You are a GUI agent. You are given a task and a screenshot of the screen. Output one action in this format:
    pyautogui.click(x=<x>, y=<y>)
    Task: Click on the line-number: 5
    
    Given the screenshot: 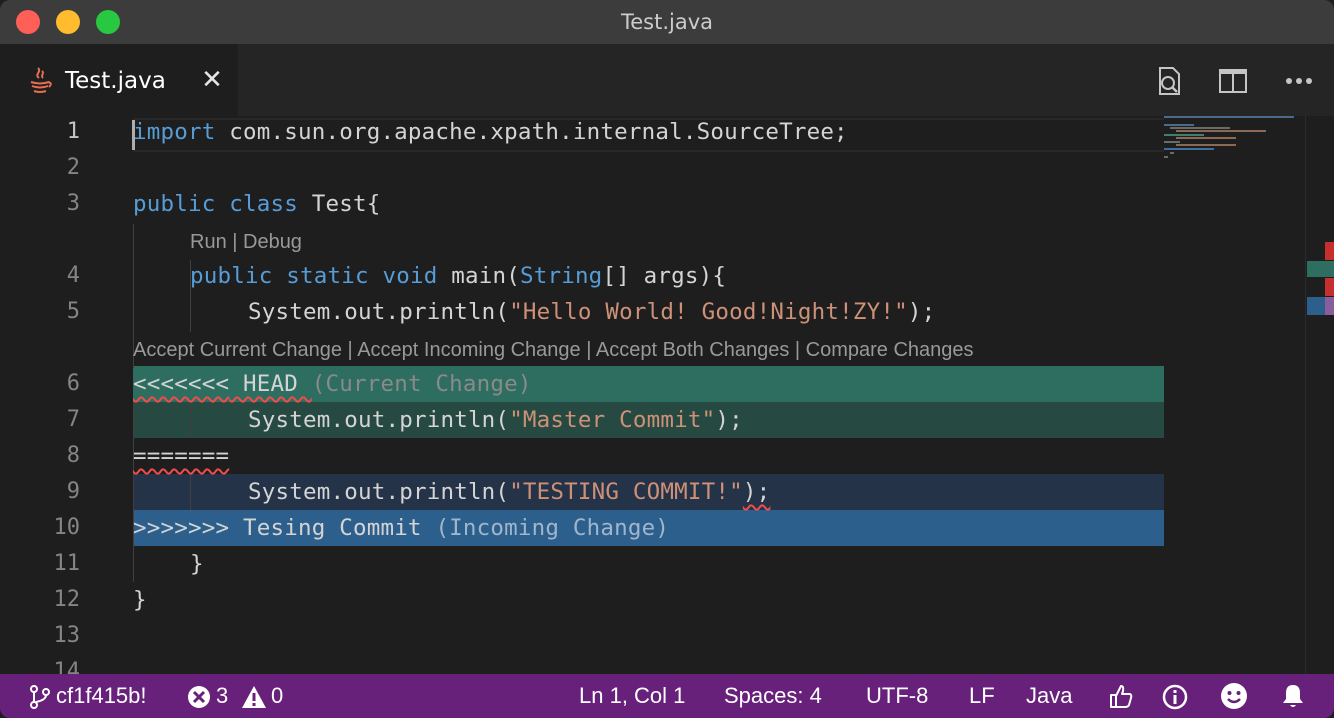 What is the action you would take?
    pyautogui.click(x=73, y=311)
    